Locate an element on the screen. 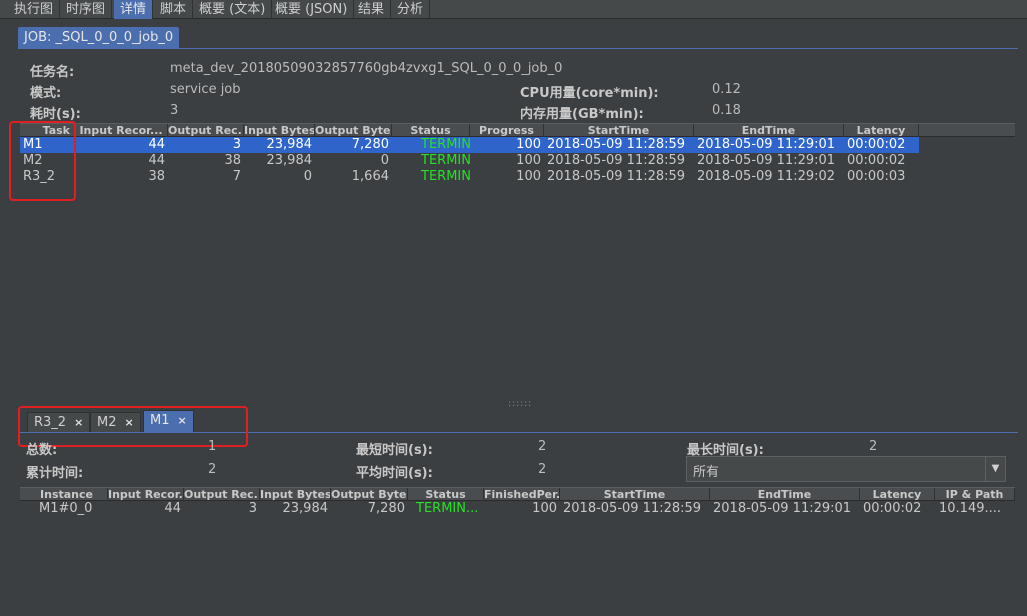  output-records-cell: 7 is located at coordinates (236, 176).